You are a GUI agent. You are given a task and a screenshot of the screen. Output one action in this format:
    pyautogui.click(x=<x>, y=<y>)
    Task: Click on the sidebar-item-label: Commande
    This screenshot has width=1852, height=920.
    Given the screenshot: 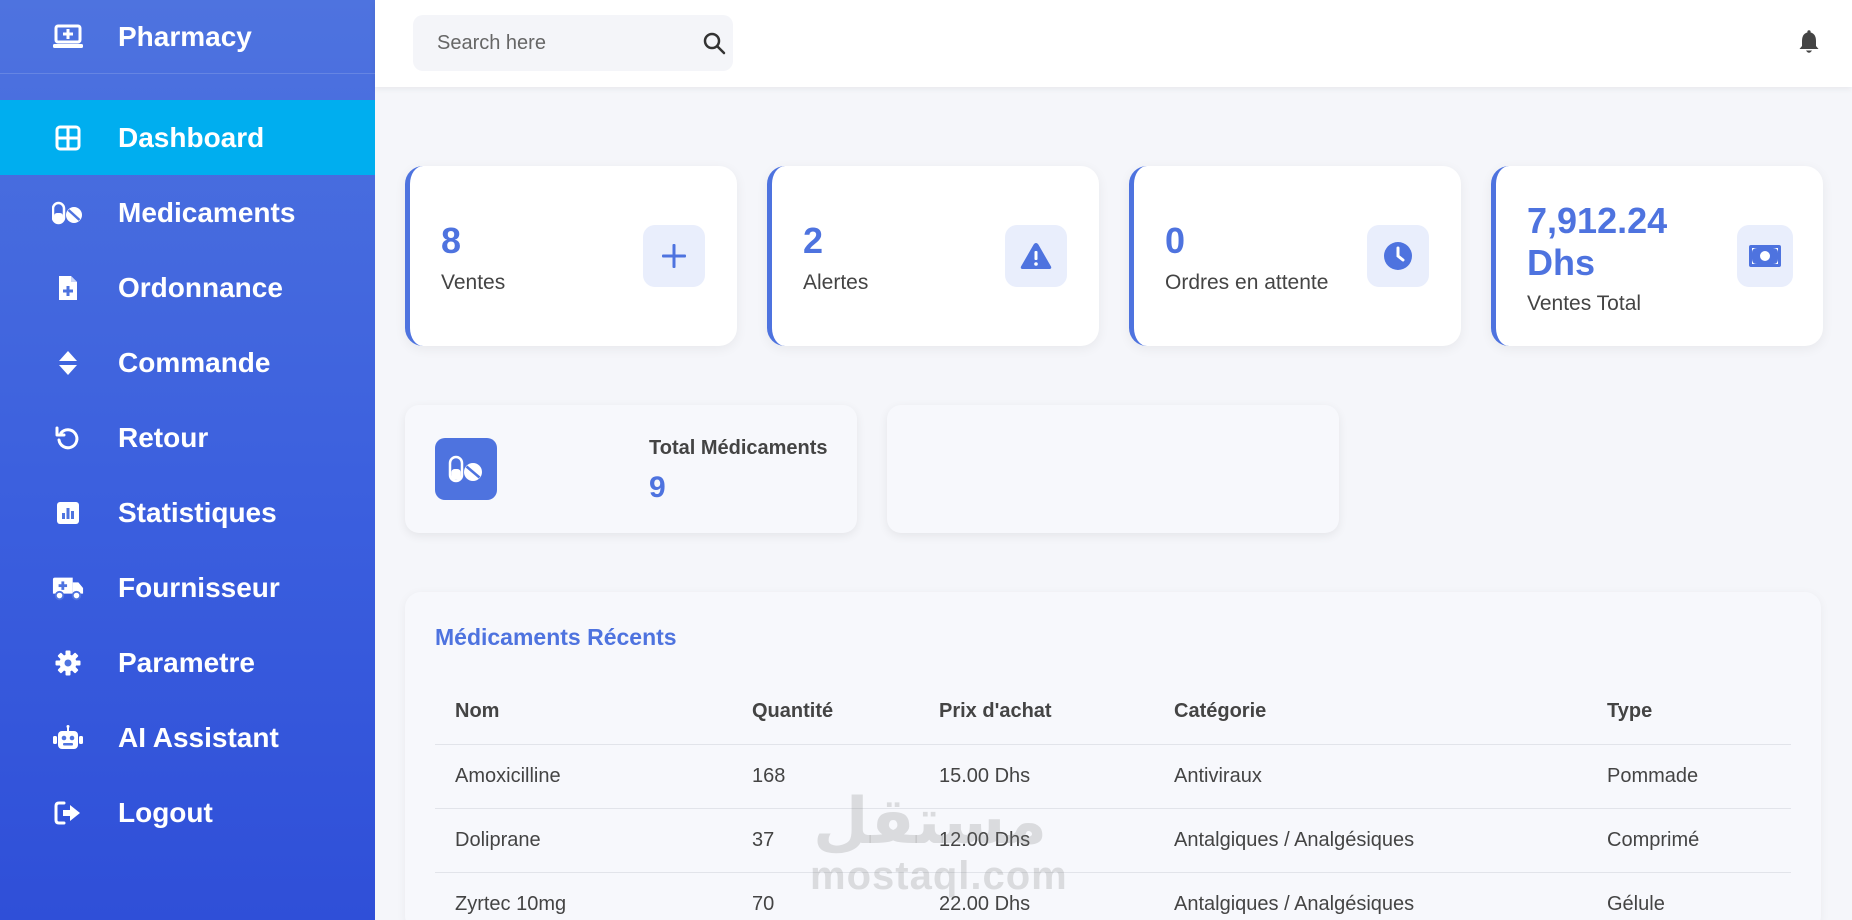 What is the action you would take?
    pyautogui.click(x=194, y=362)
    